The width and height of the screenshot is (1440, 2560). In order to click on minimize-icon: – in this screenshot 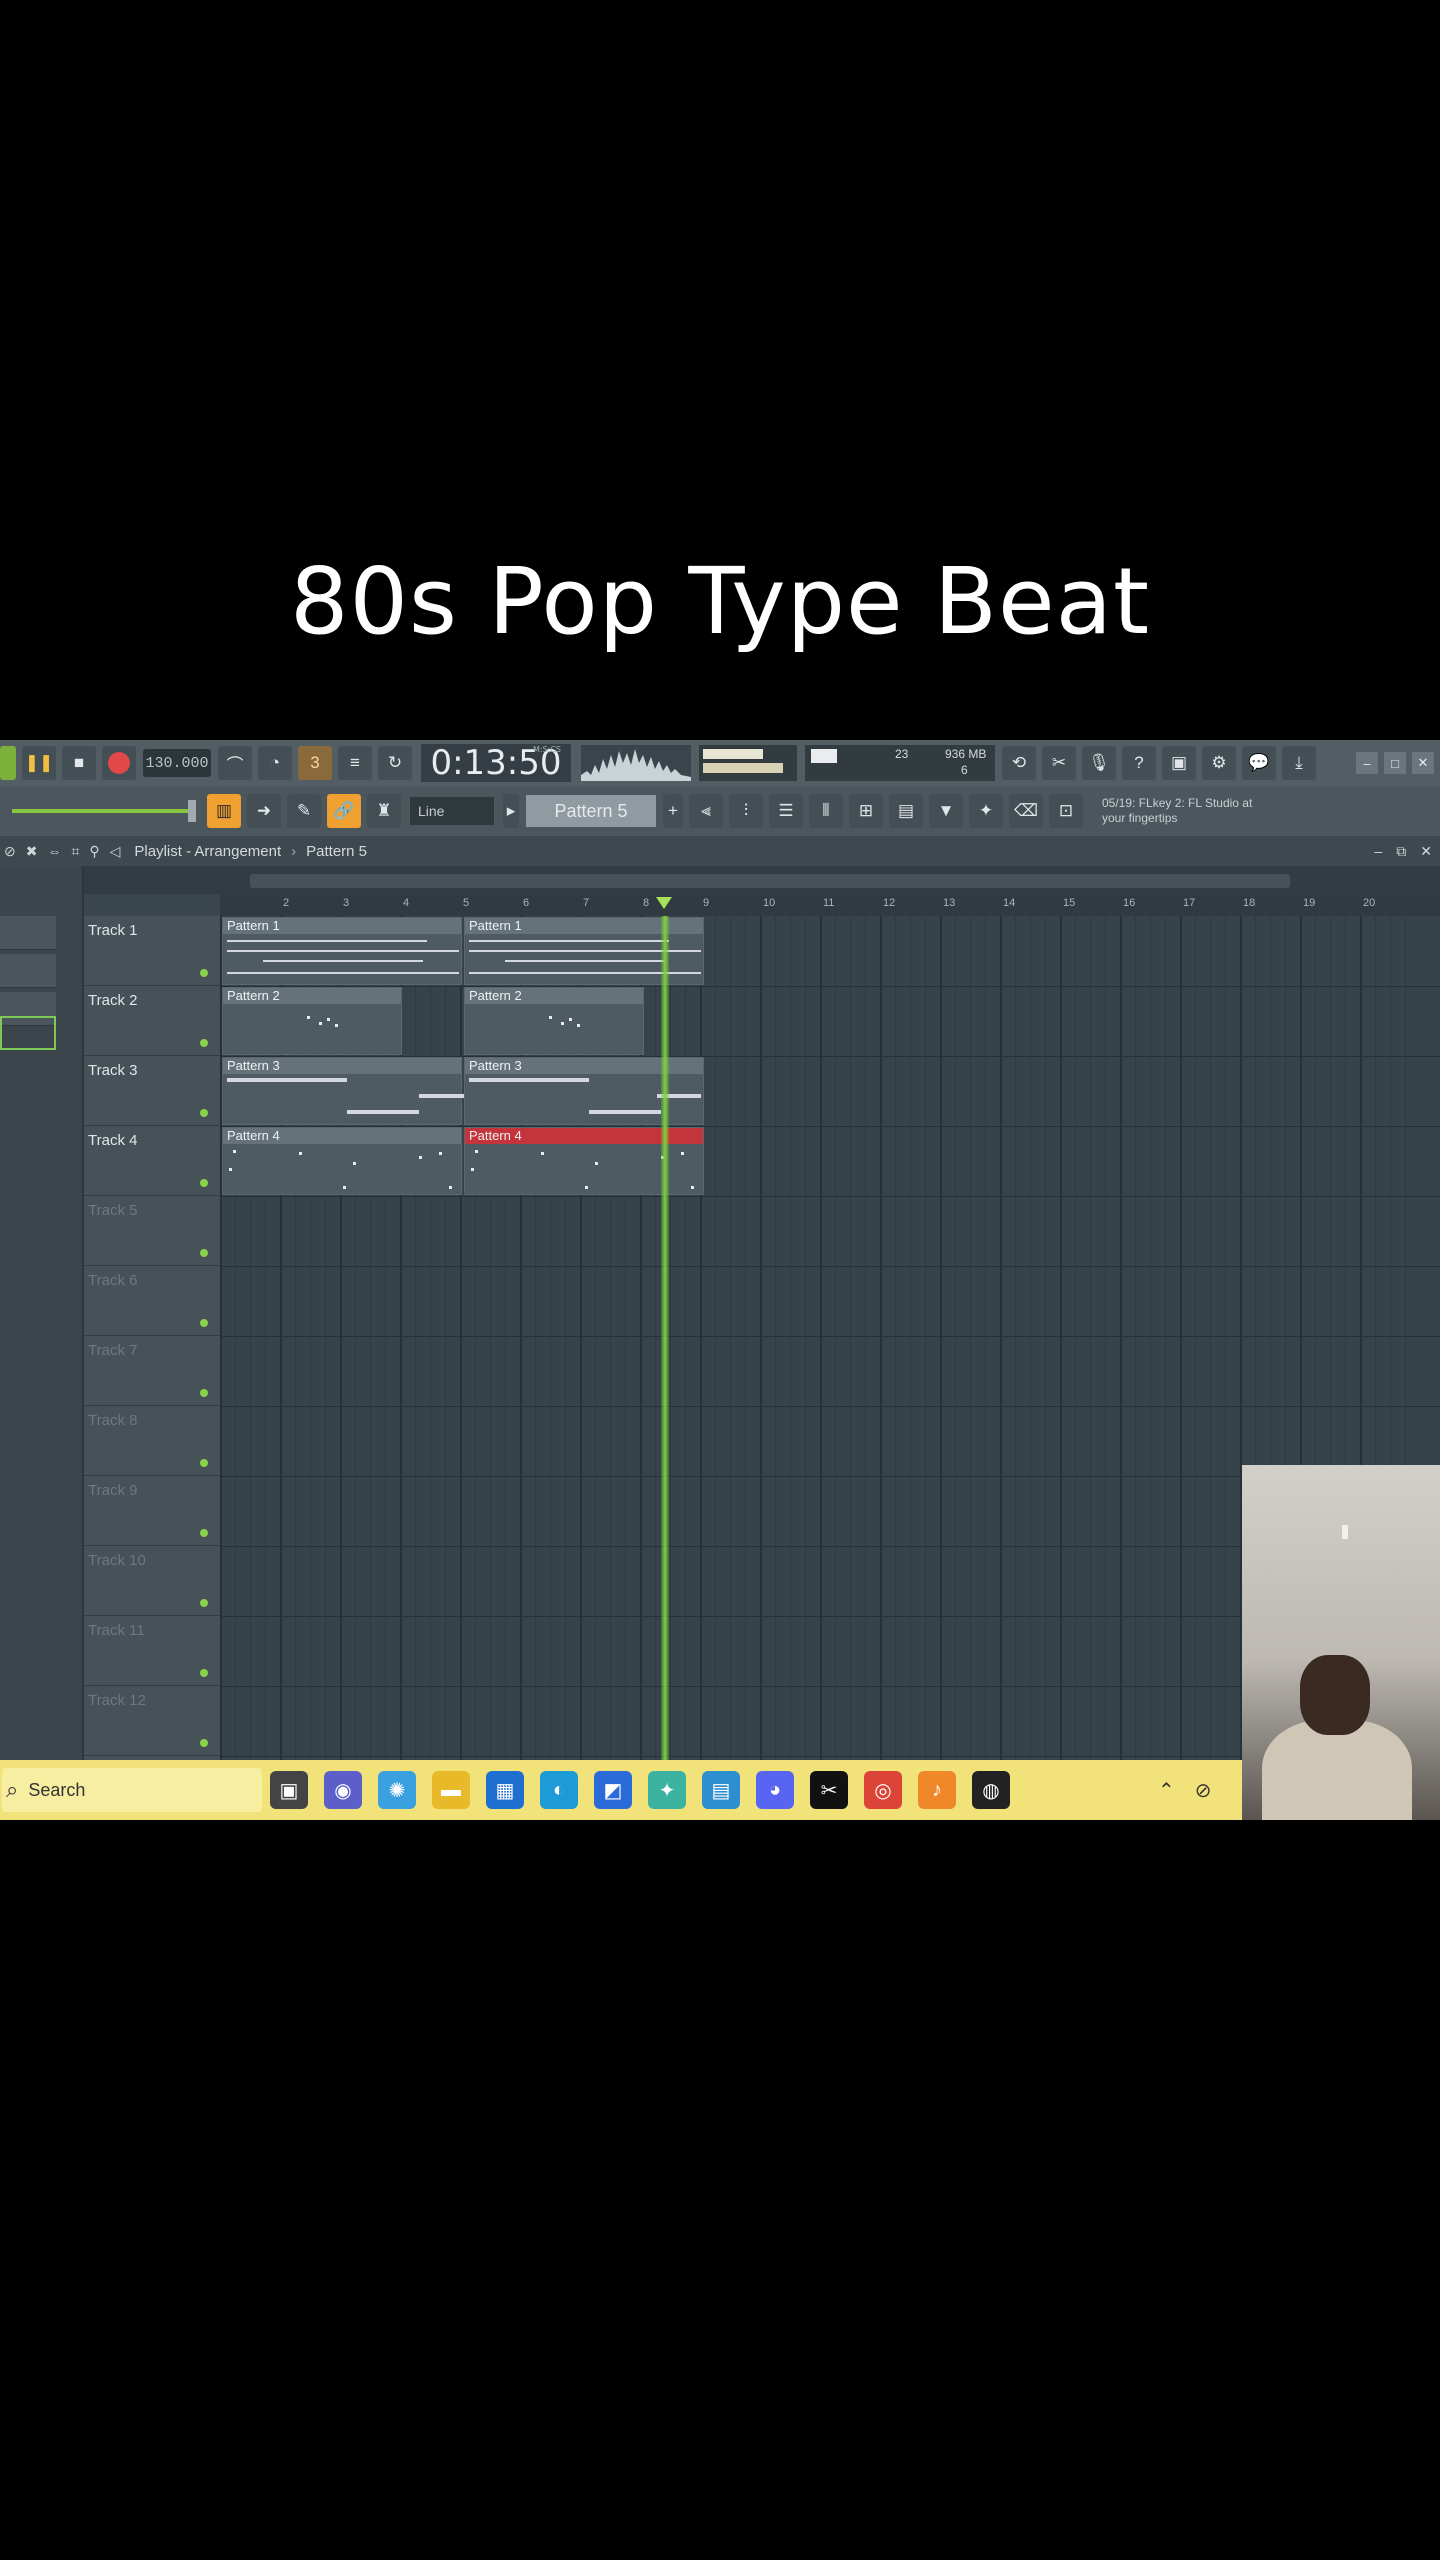, I will do `click(1367, 763)`.